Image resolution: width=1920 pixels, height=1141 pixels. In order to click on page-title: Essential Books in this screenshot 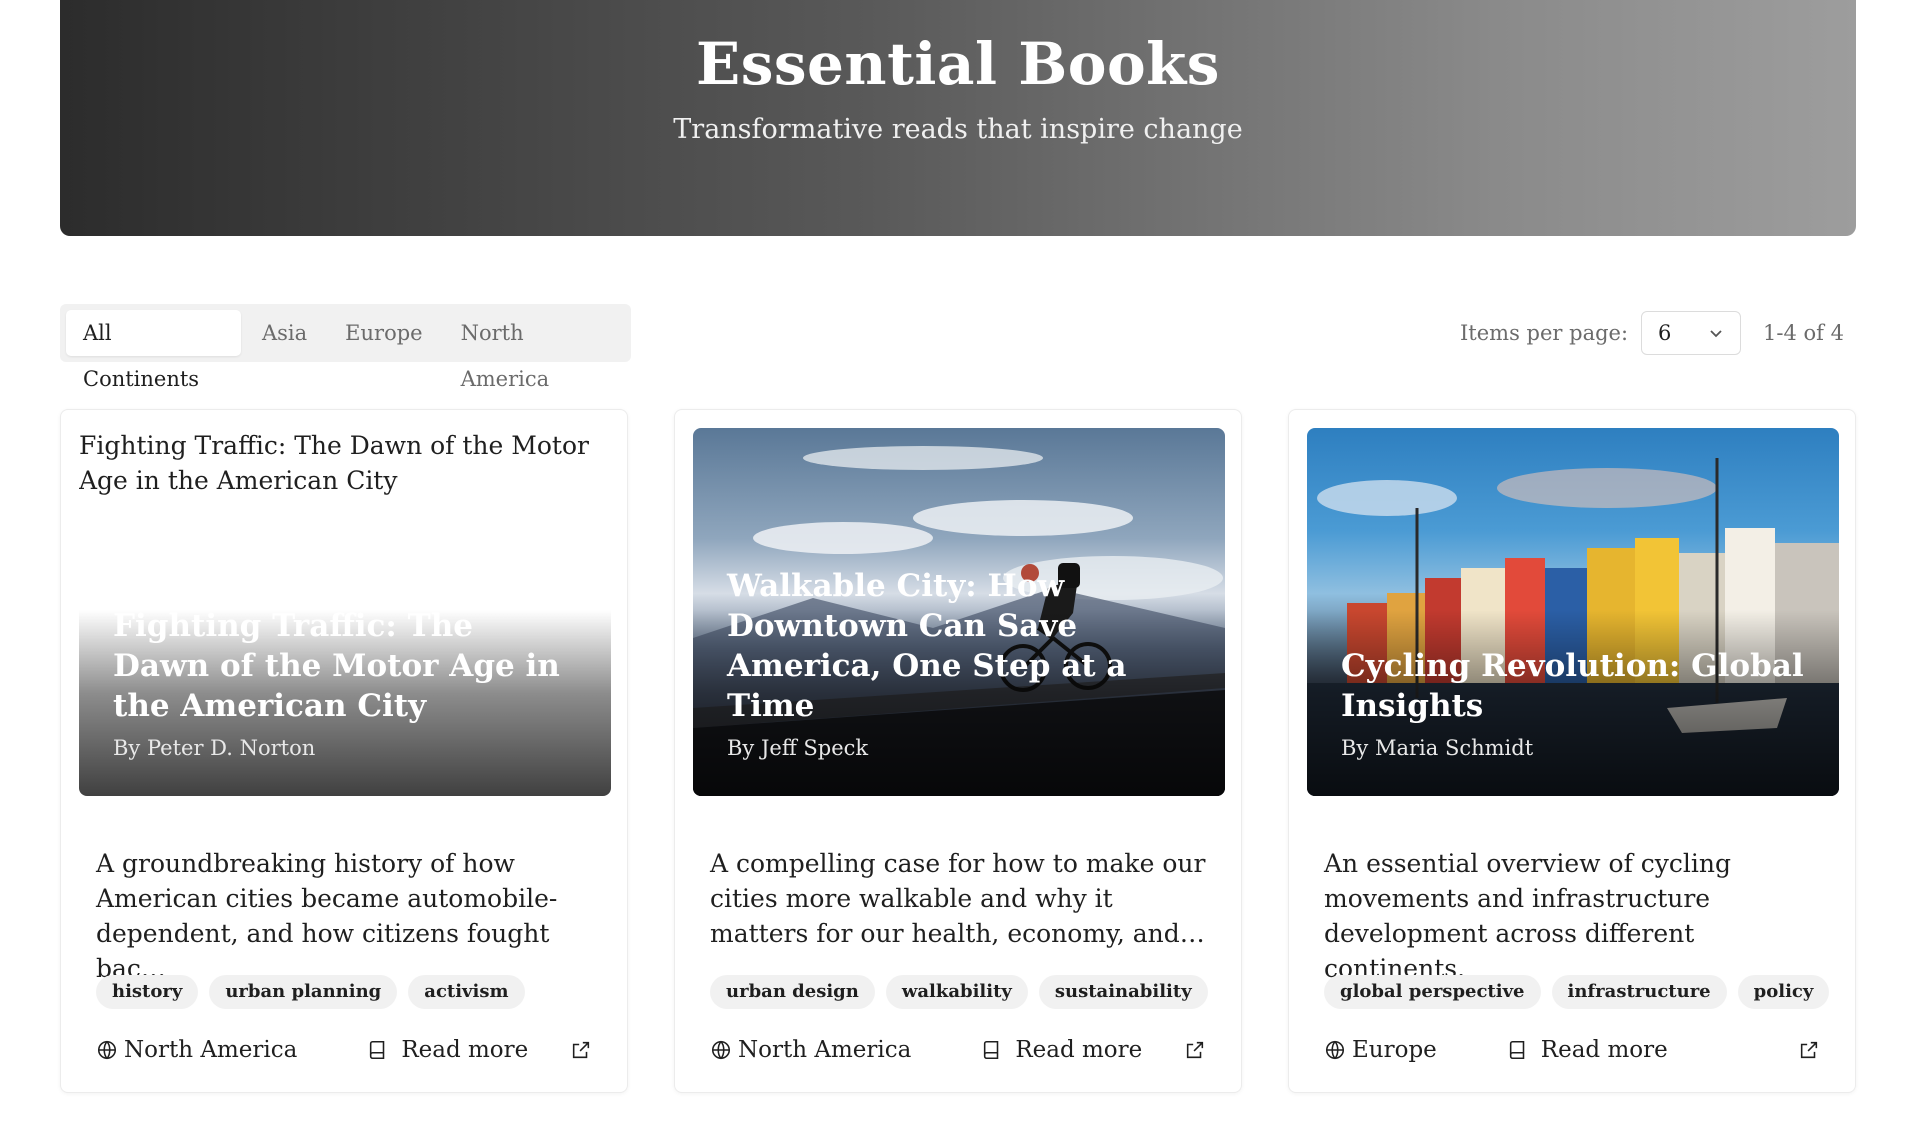, I will do `click(958, 64)`.